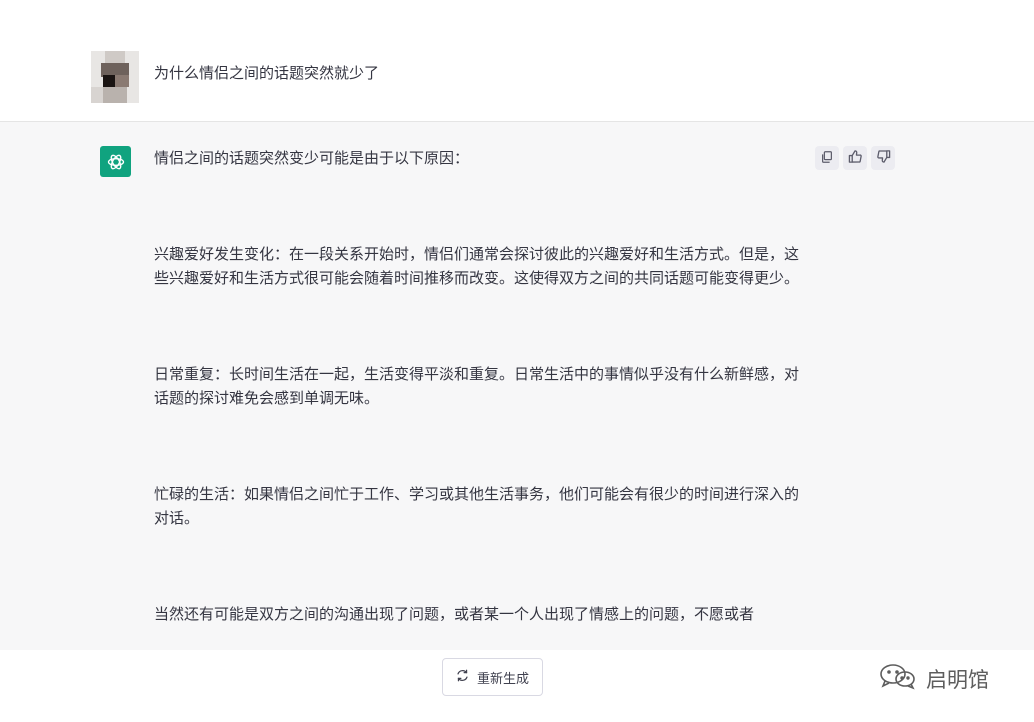 Image resolution: width=1034 pixels, height=722 pixels. Describe the element at coordinates (115, 77) in the screenshot. I see `user-avatar` at that location.